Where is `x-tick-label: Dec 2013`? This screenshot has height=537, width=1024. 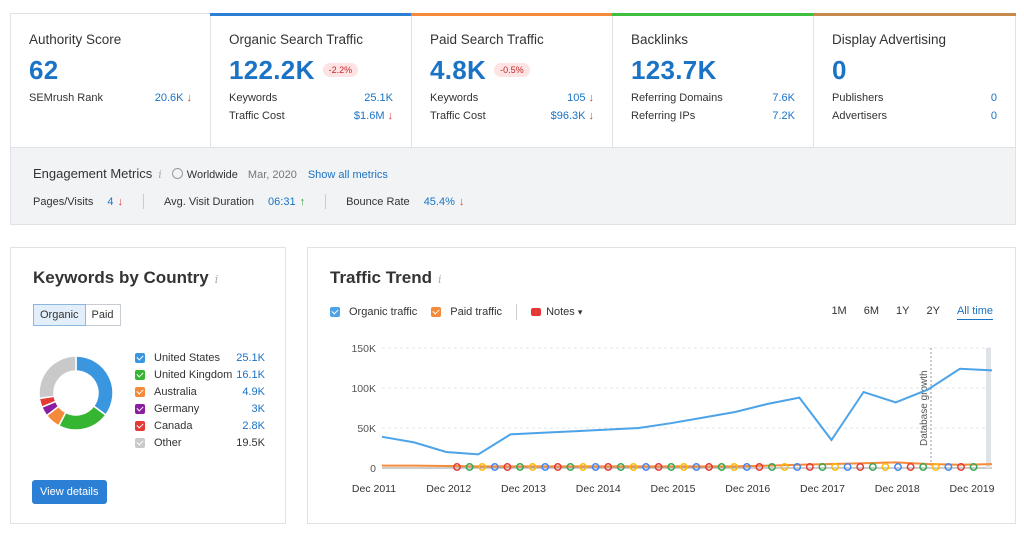 x-tick-label: Dec 2013 is located at coordinates (523, 489).